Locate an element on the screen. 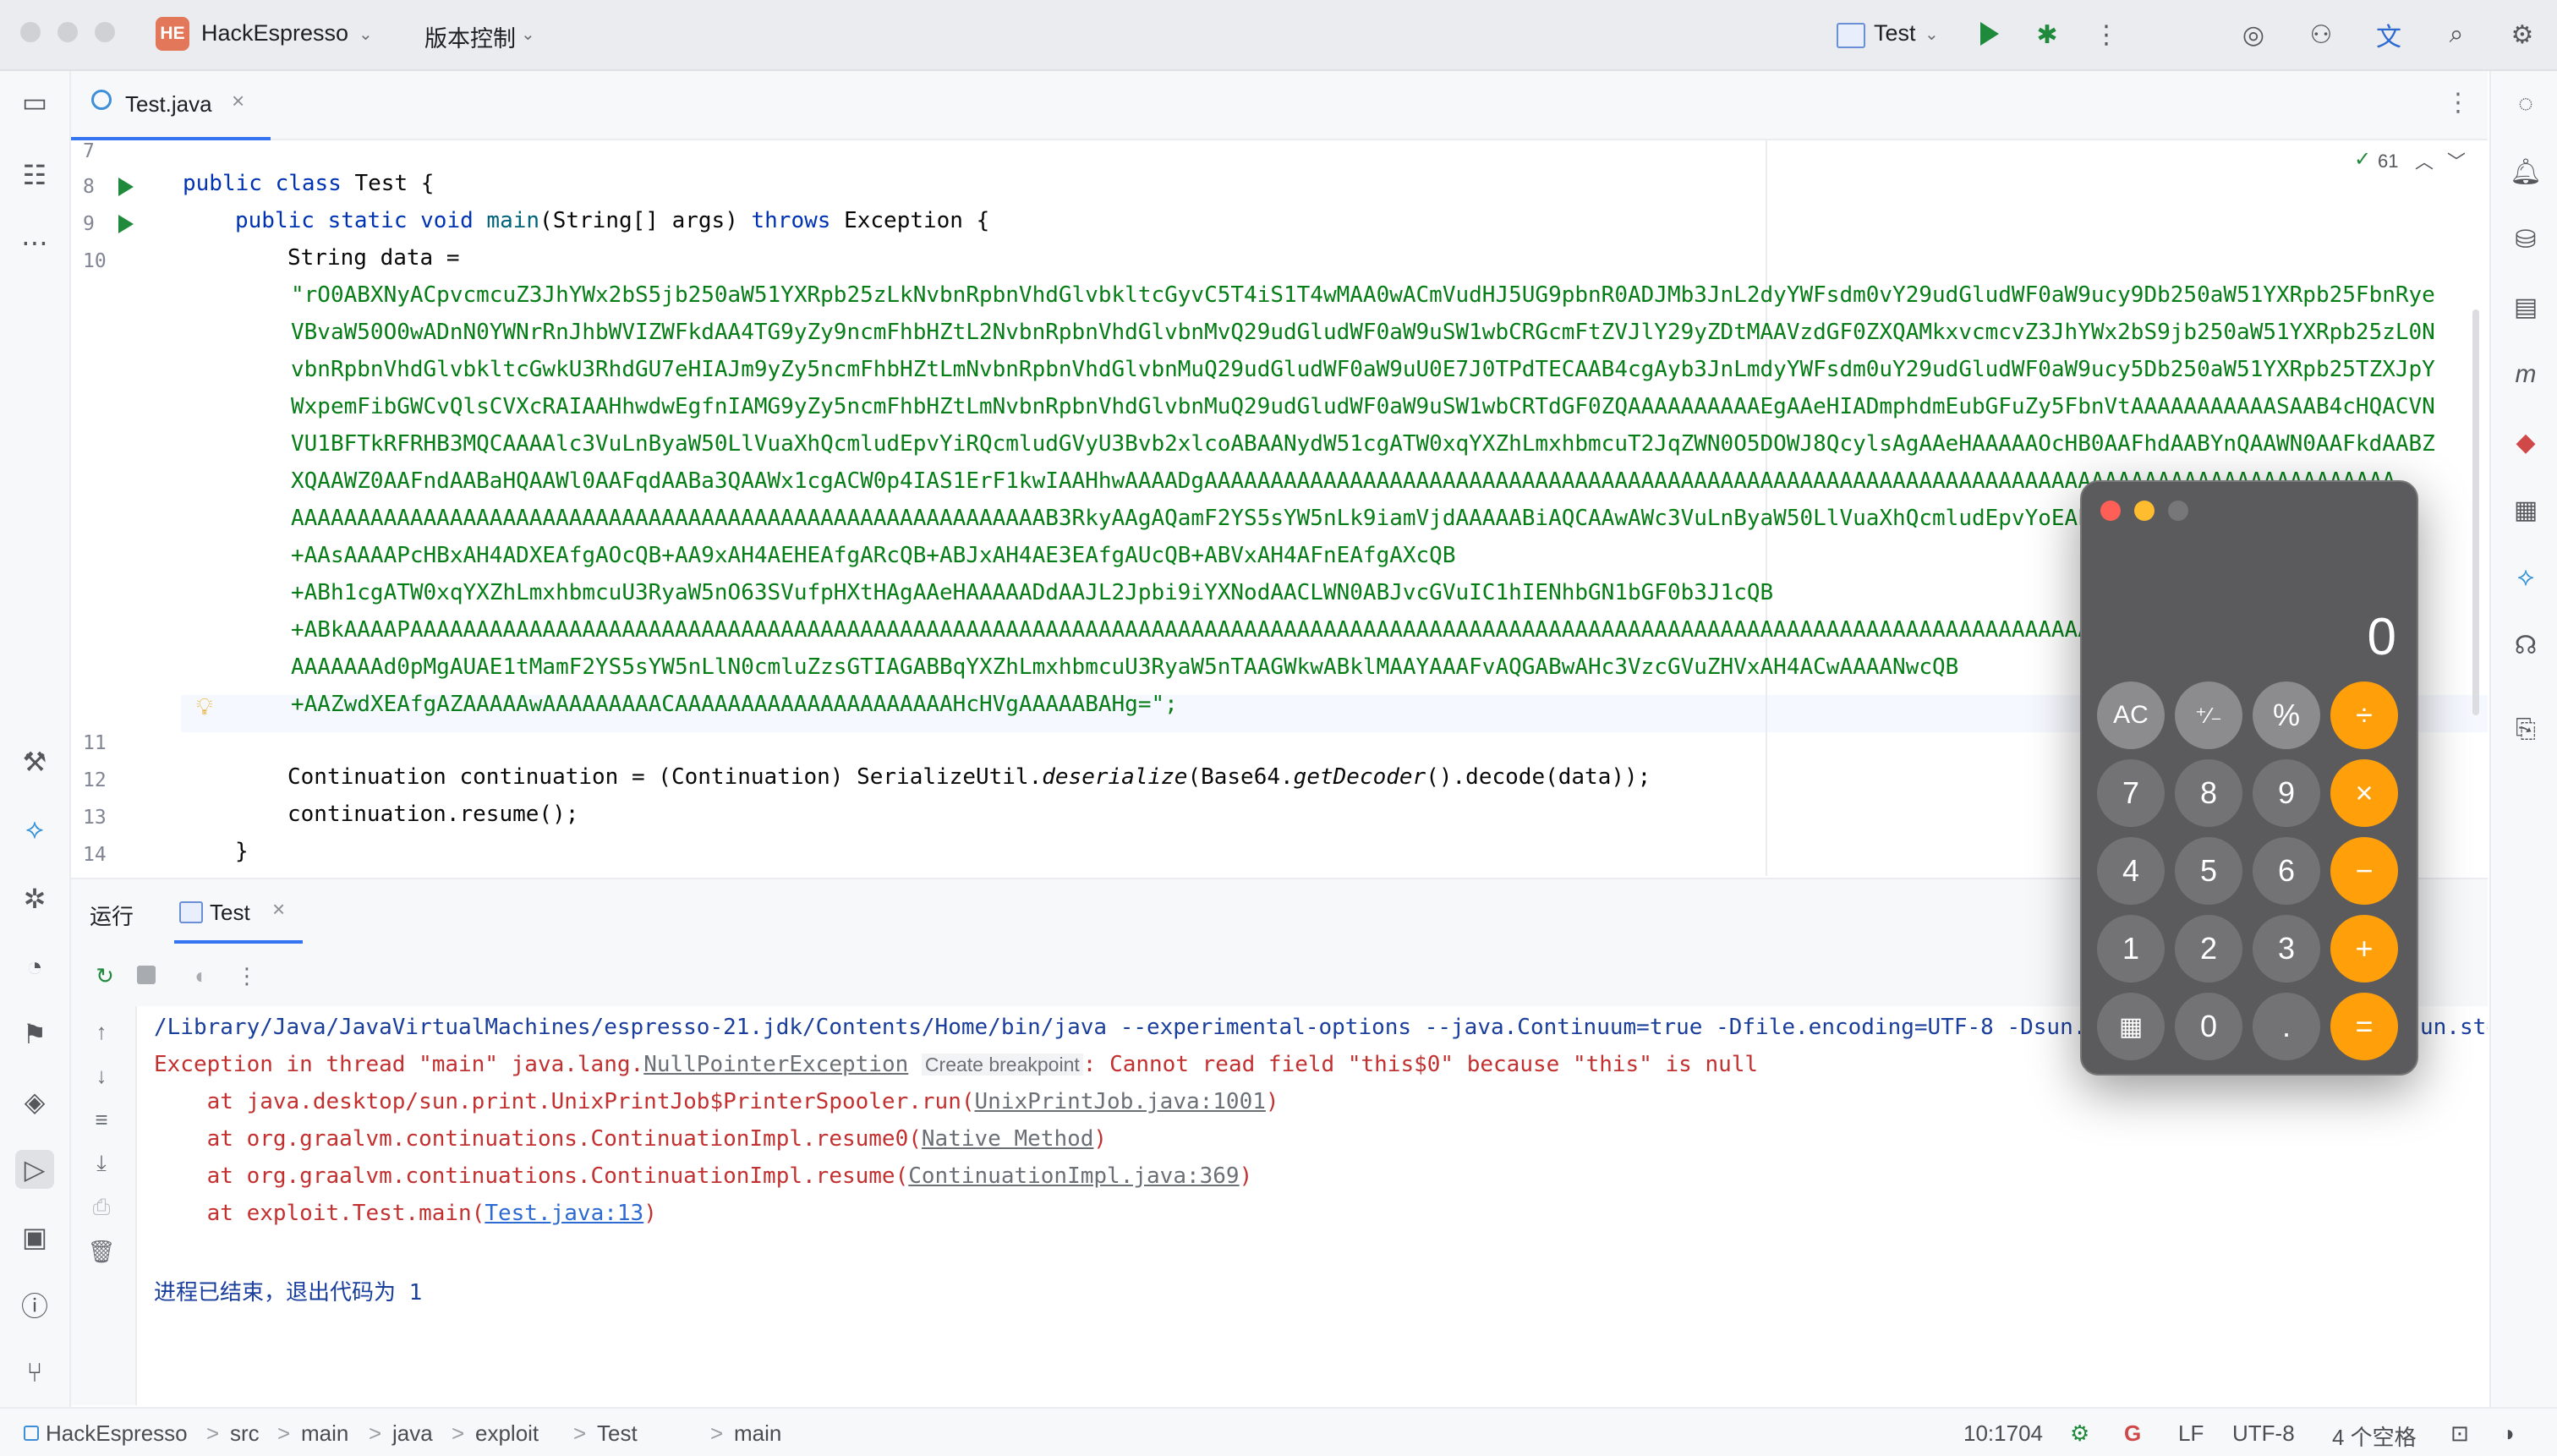 This screenshot has width=2557, height=1456. window-minimize-button is located at coordinates (67, 32).